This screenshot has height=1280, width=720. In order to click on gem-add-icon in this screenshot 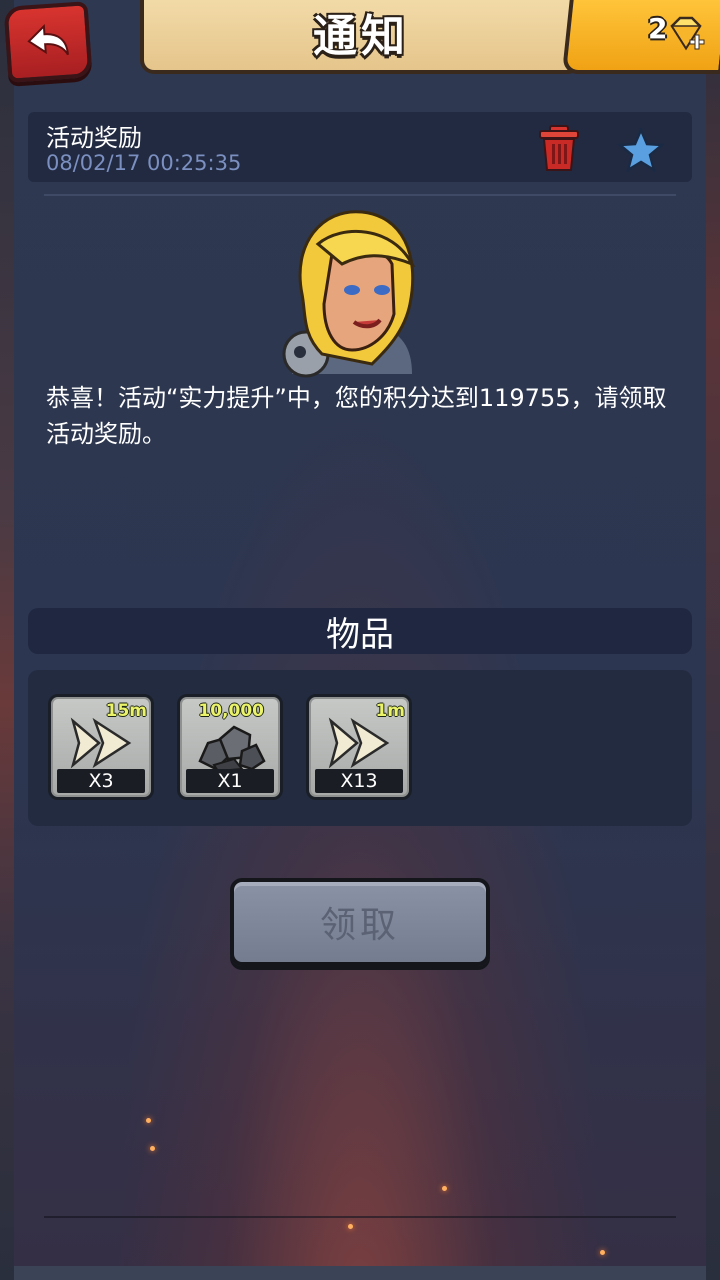, I will do `click(686, 34)`.